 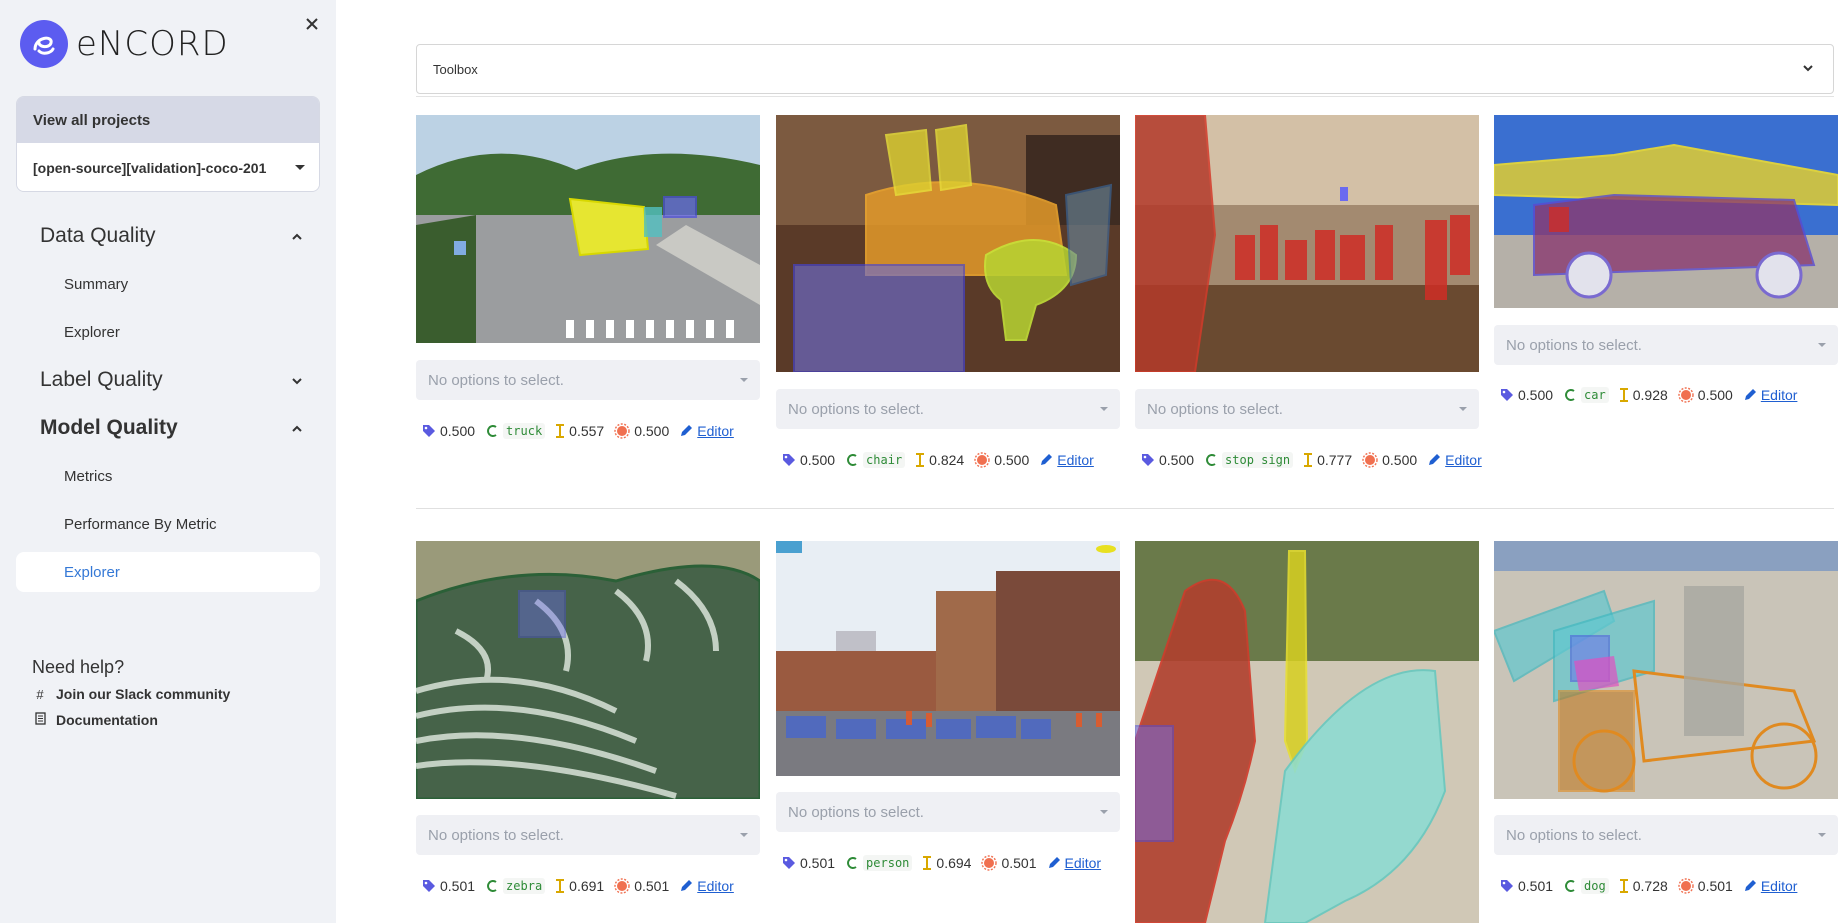 What do you see at coordinates (578, 431) in the screenshot?
I see `card-stats: 0.500 truck 0.557 0.500 Editor` at bounding box center [578, 431].